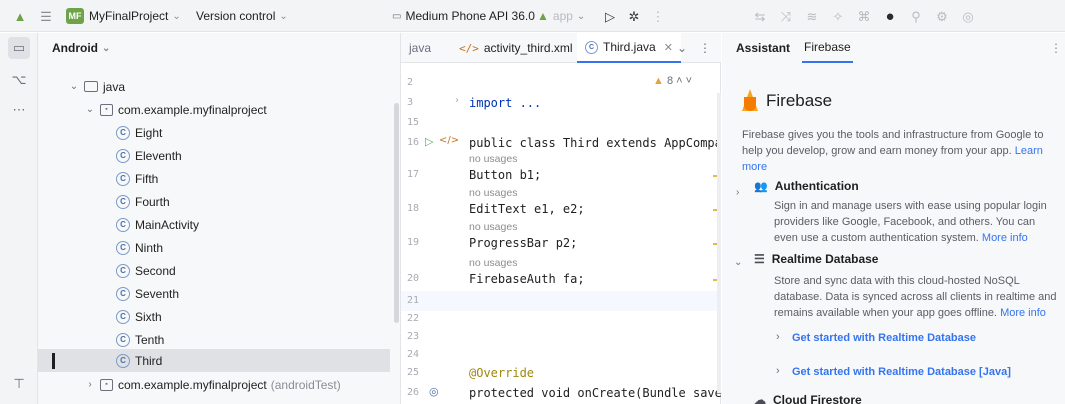 The width and height of the screenshot is (1065, 404). I want to click on close-icon: ✕, so click(668, 47).